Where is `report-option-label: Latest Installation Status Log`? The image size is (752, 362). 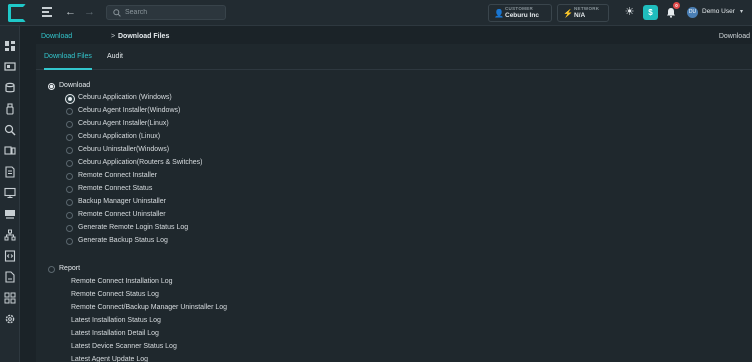
report-option-label: Latest Installation Status Log is located at coordinates (116, 320).